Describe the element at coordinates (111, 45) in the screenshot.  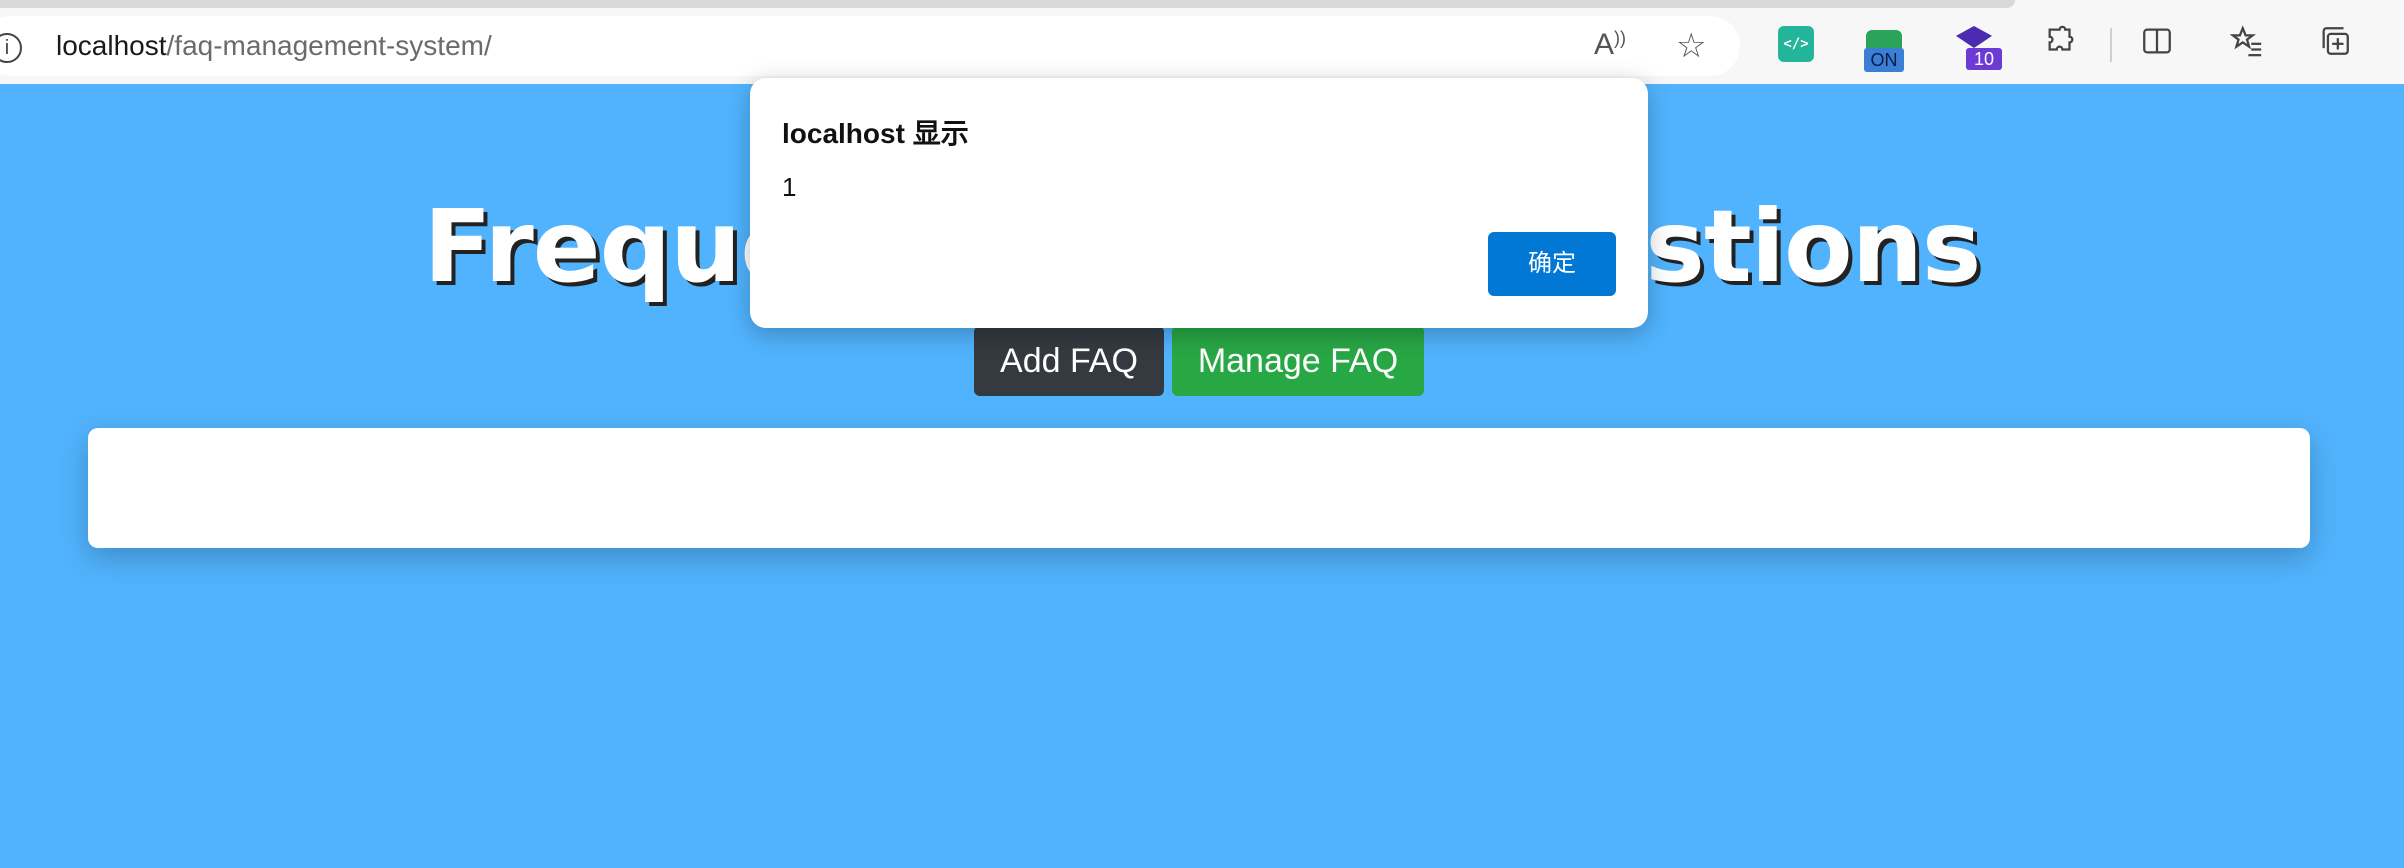
I see `url-host: localhost` at that location.